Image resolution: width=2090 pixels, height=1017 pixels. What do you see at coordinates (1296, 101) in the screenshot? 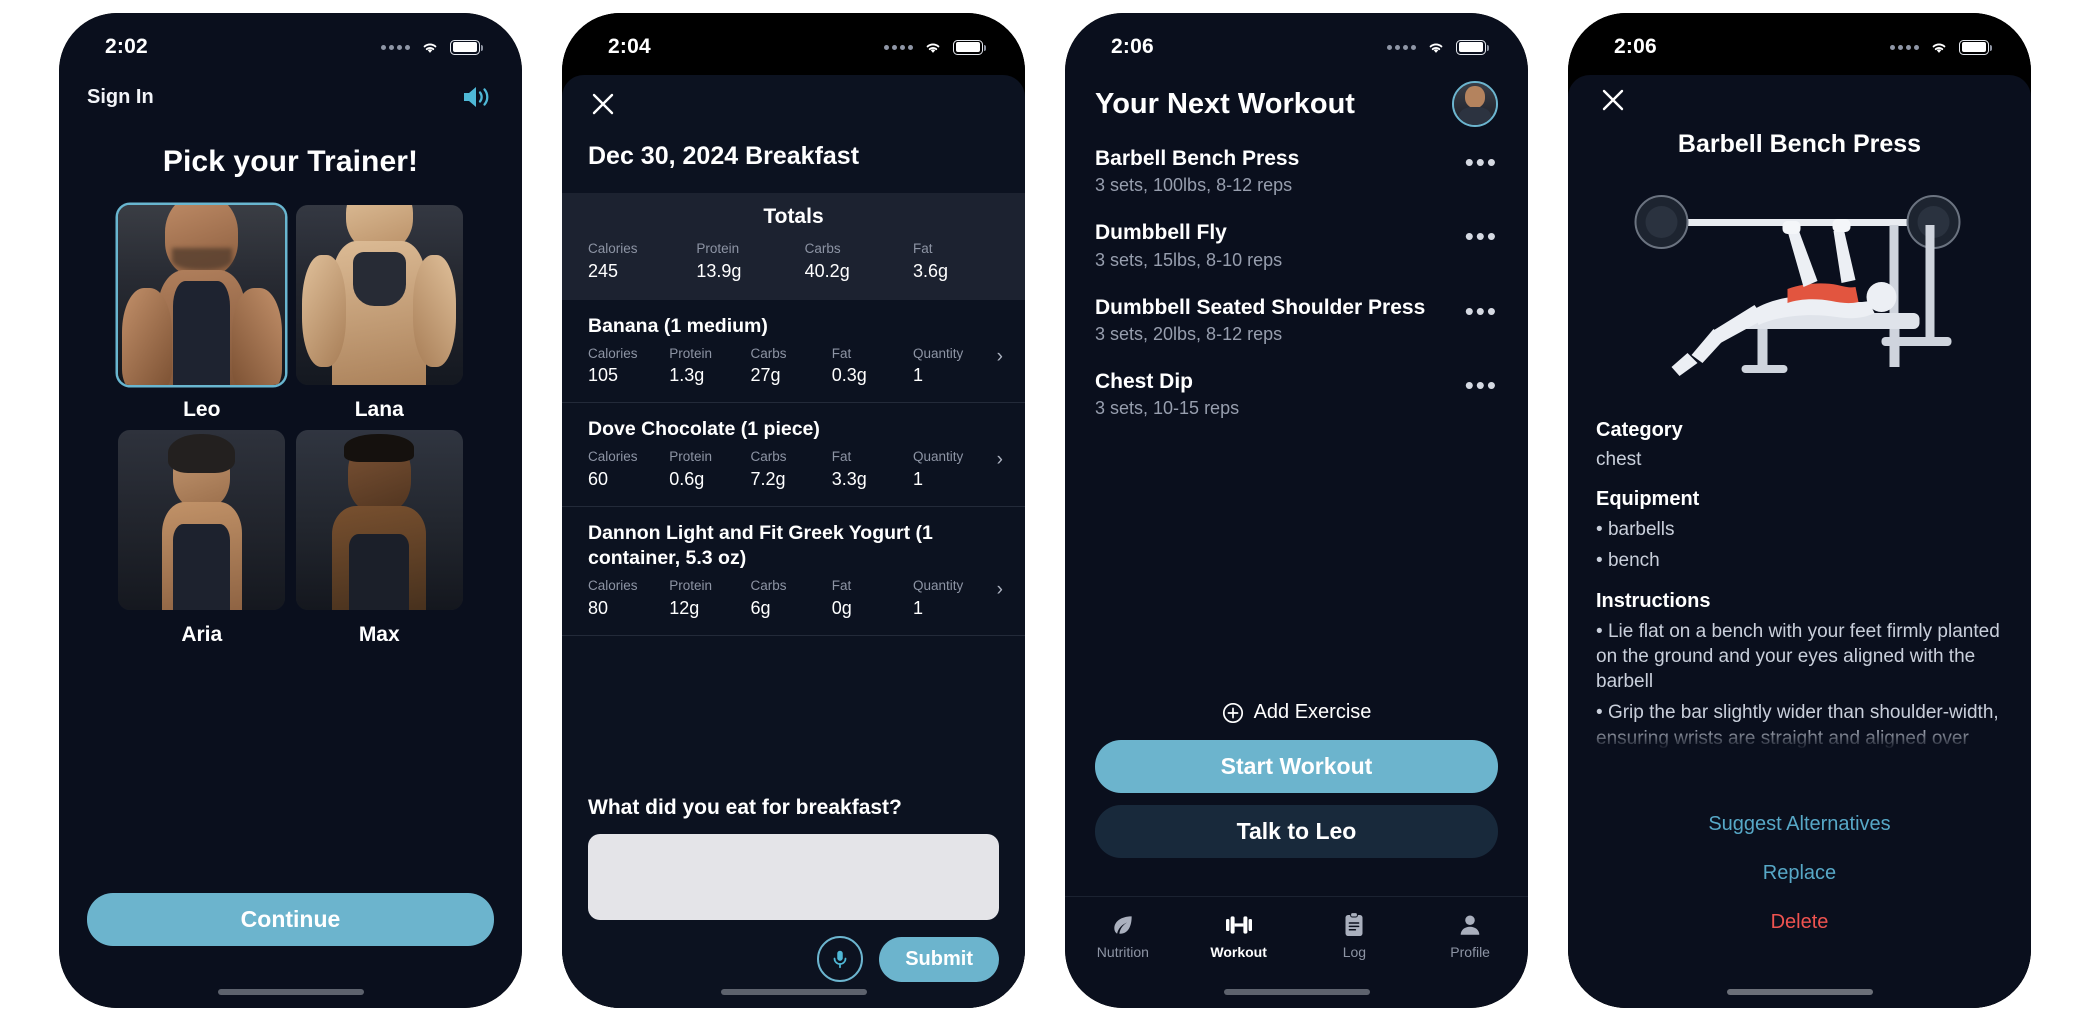
I see `workout-header: Your Next Workout` at bounding box center [1296, 101].